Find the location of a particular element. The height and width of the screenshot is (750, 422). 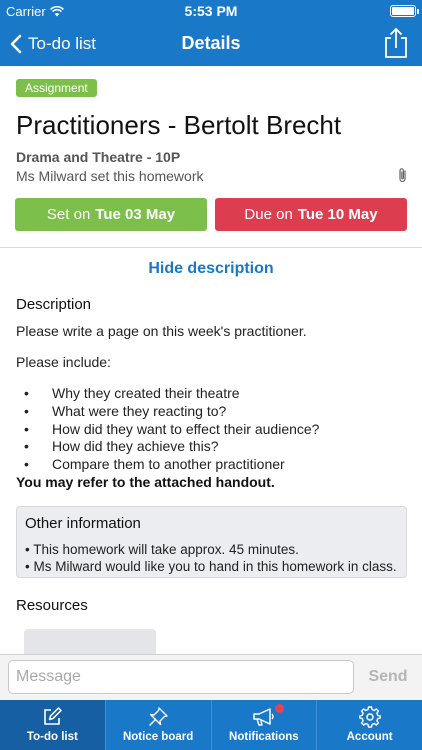

clock: 5:53 PM is located at coordinates (211, 11).